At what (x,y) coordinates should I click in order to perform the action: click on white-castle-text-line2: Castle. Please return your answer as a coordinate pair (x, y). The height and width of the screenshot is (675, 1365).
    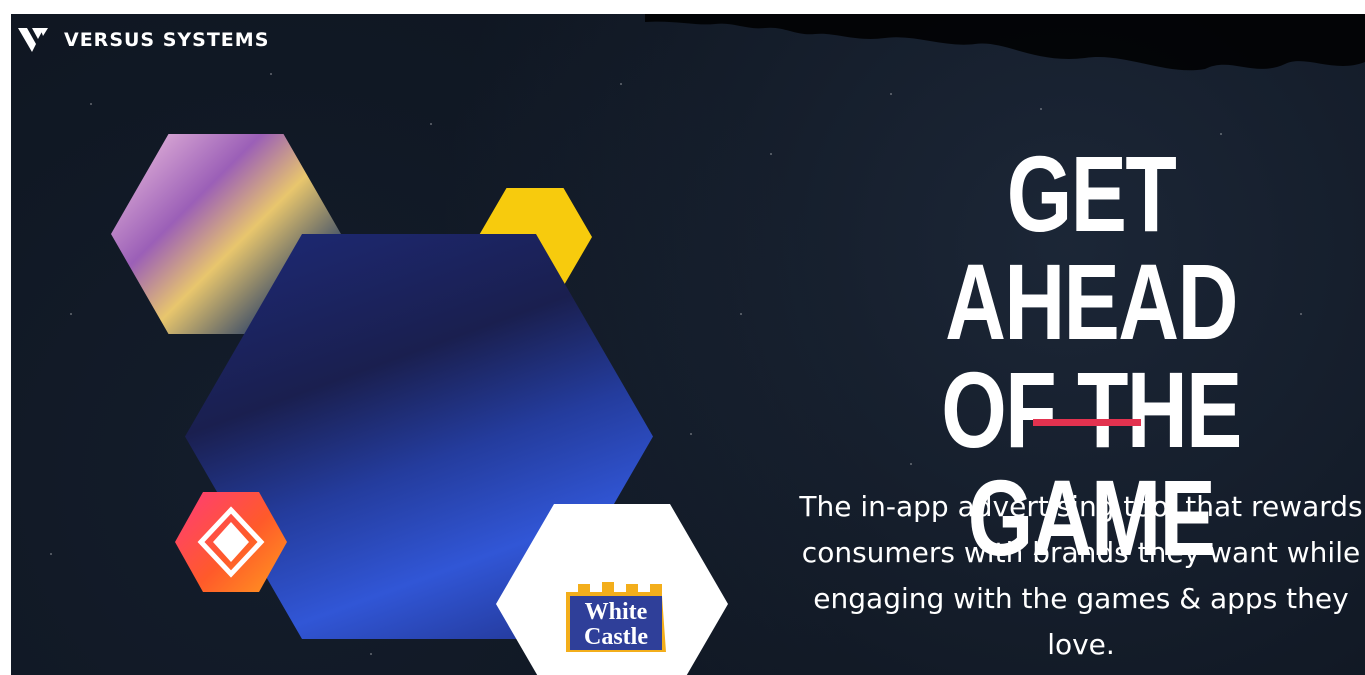
    Looking at the image, I should click on (616, 637).